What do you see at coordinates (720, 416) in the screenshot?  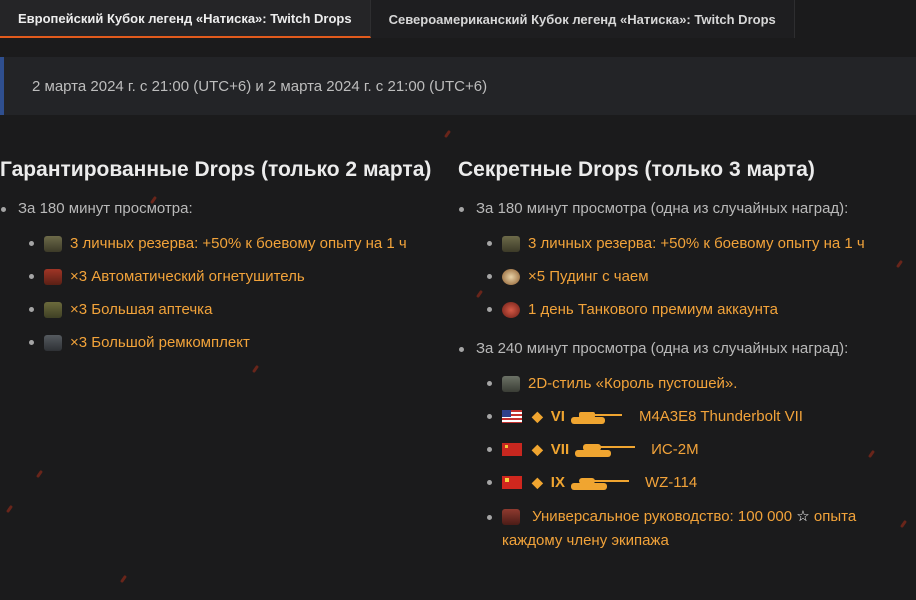 I see `tank-name: M4A3E8 Thunderbolt VII` at bounding box center [720, 416].